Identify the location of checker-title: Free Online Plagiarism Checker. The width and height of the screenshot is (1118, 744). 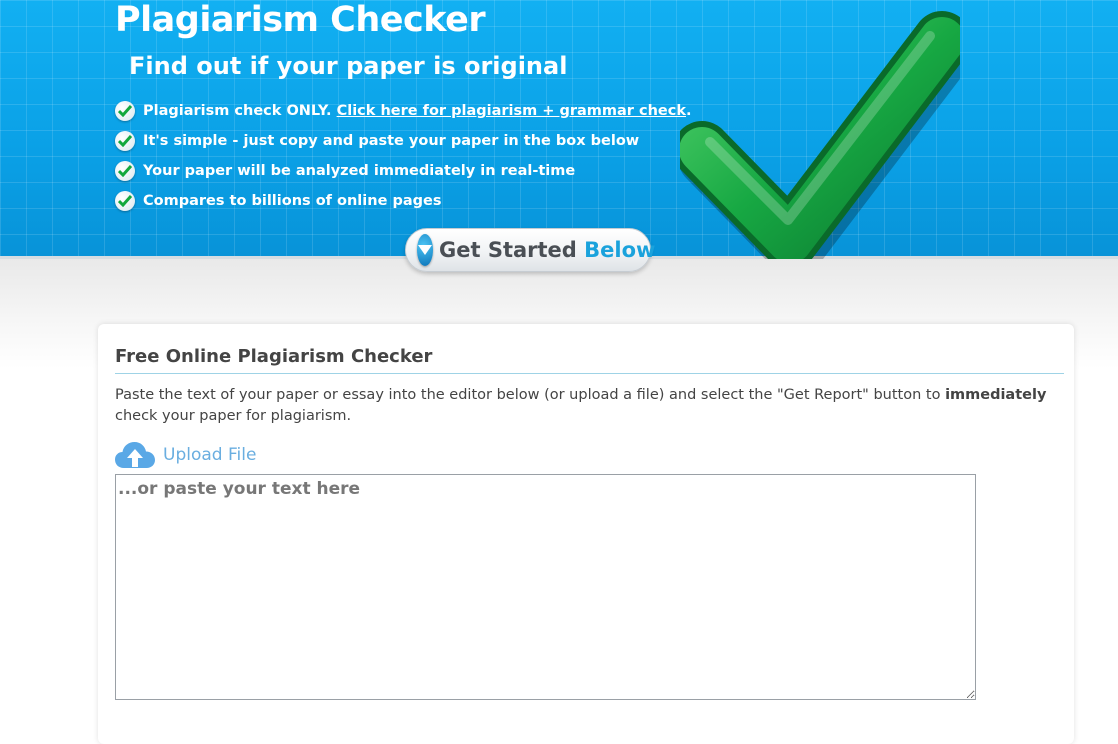
(274, 356).